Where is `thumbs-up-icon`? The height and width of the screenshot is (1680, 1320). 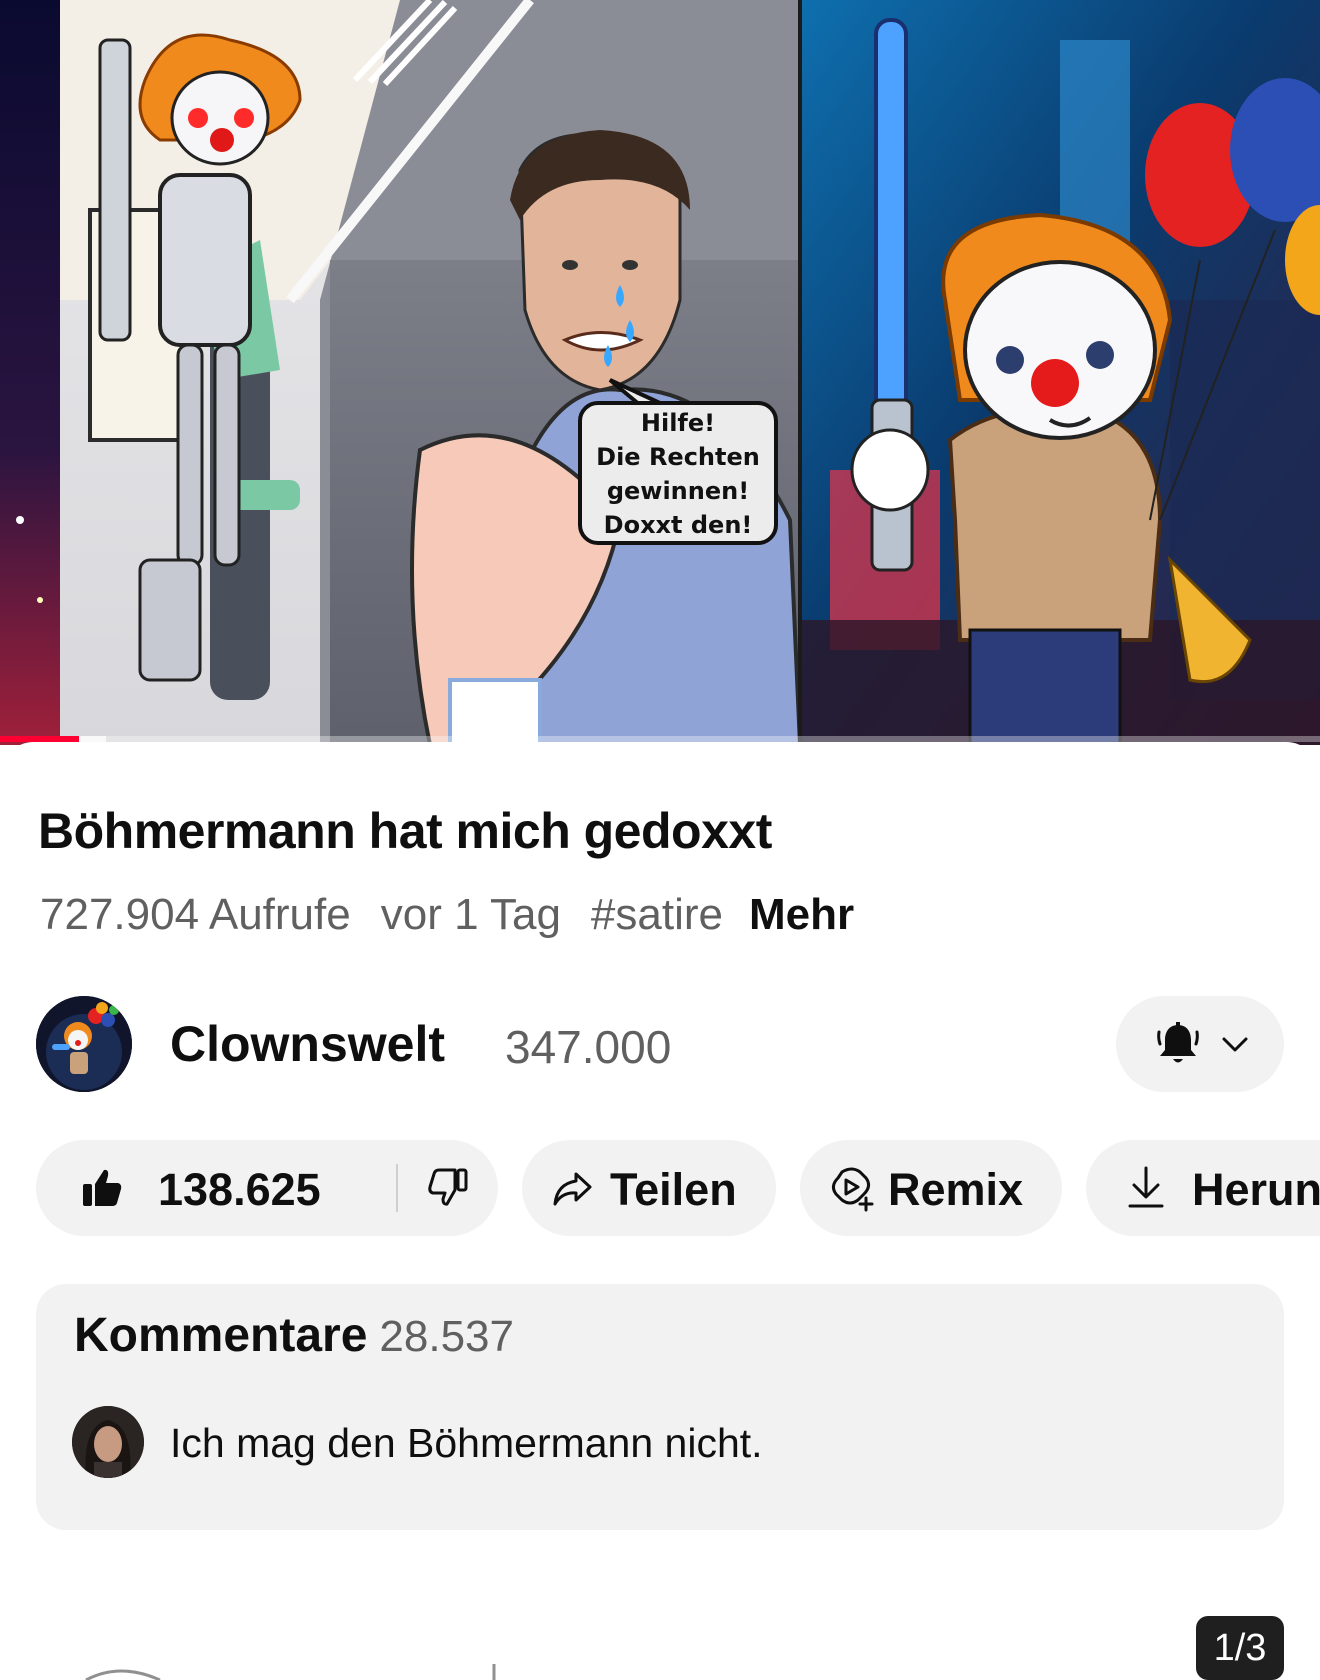
thumbs-up-icon is located at coordinates (102, 1188).